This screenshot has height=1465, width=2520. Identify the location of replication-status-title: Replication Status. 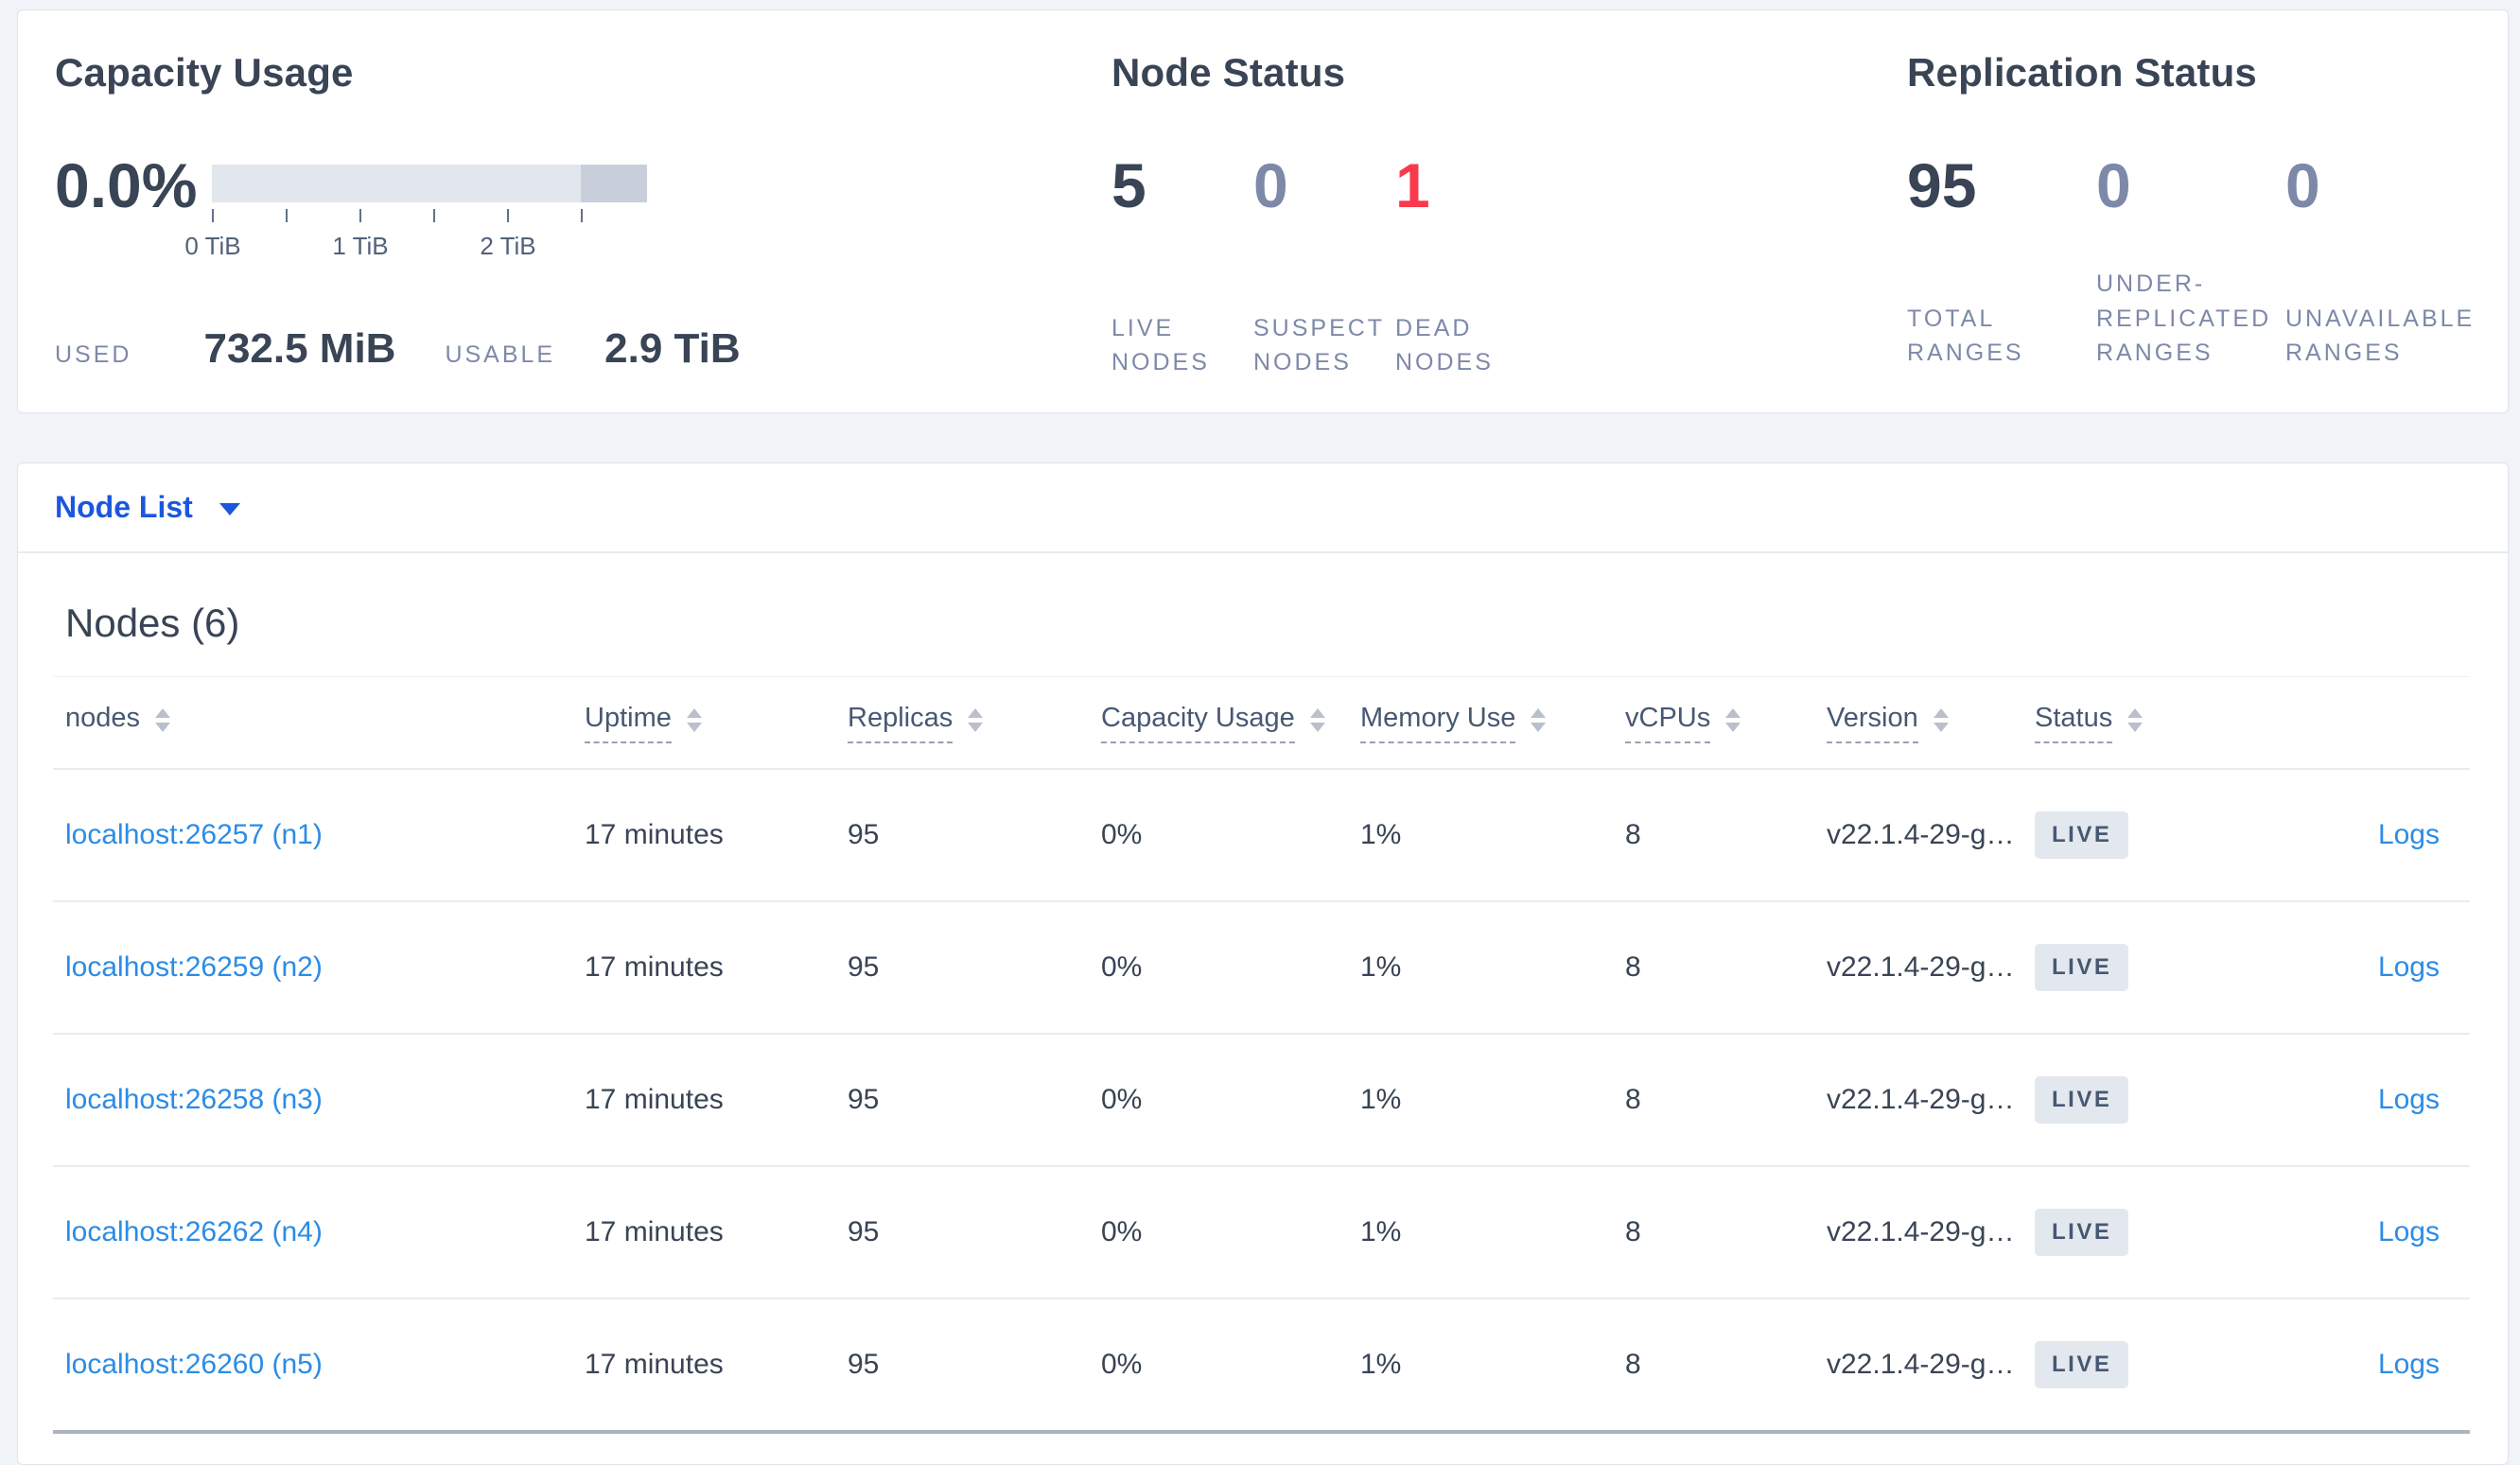
(2082, 72).